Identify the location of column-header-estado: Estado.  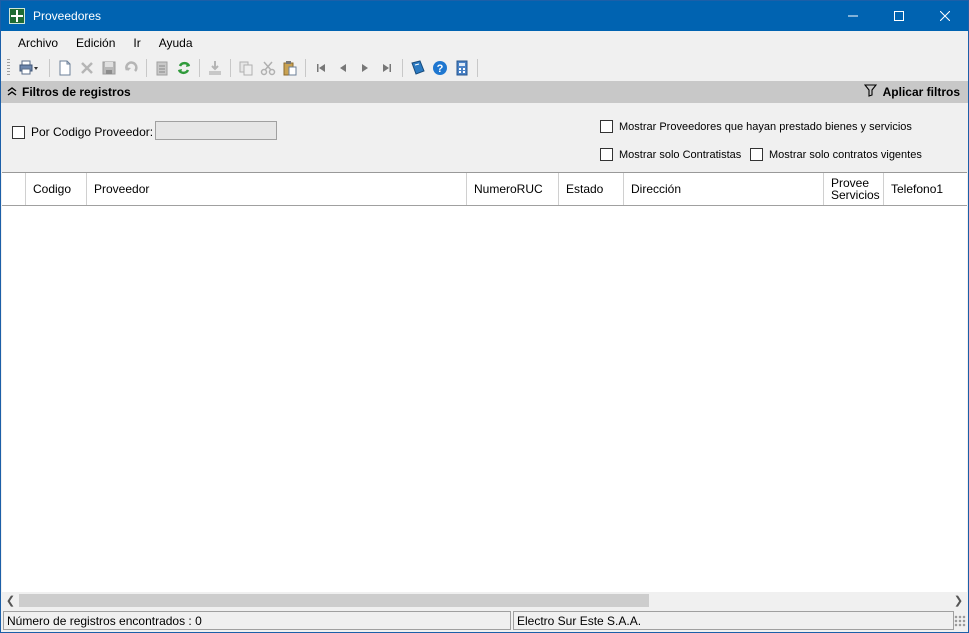
(591, 189).